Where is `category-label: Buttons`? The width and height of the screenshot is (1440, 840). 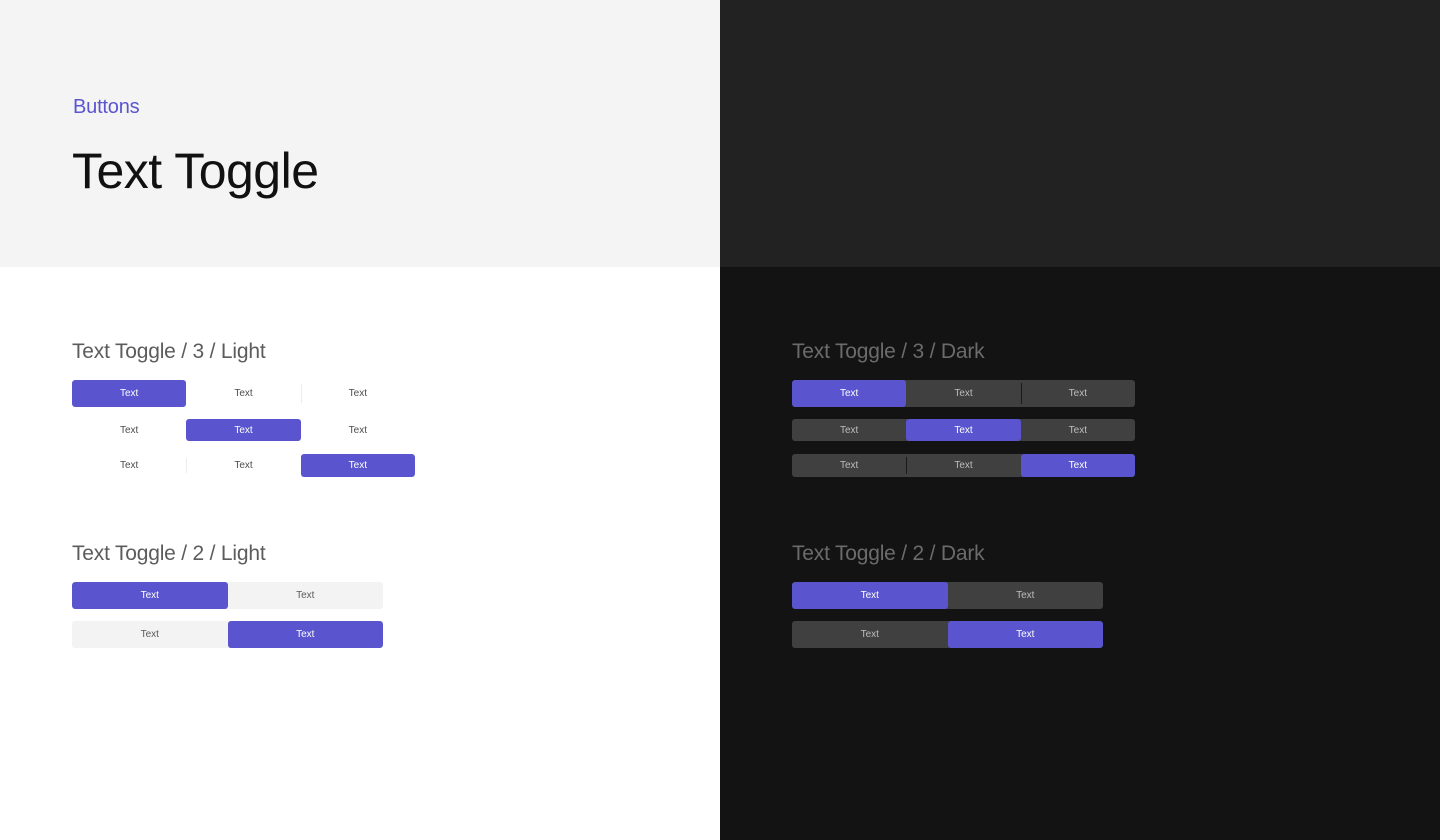 category-label: Buttons is located at coordinates (106, 107).